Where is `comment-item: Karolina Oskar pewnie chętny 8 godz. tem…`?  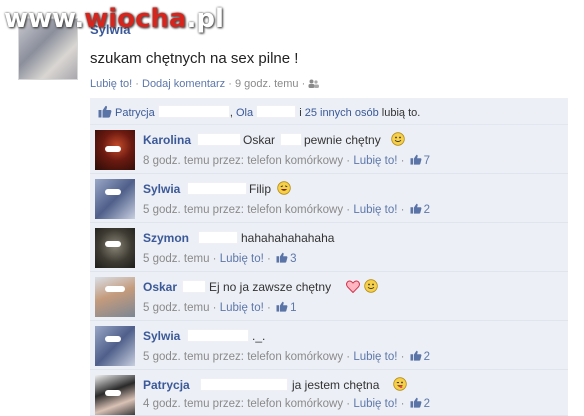
comment-item: Karolina Oskar pewnie chętny 8 godz. tem… is located at coordinates (329, 149).